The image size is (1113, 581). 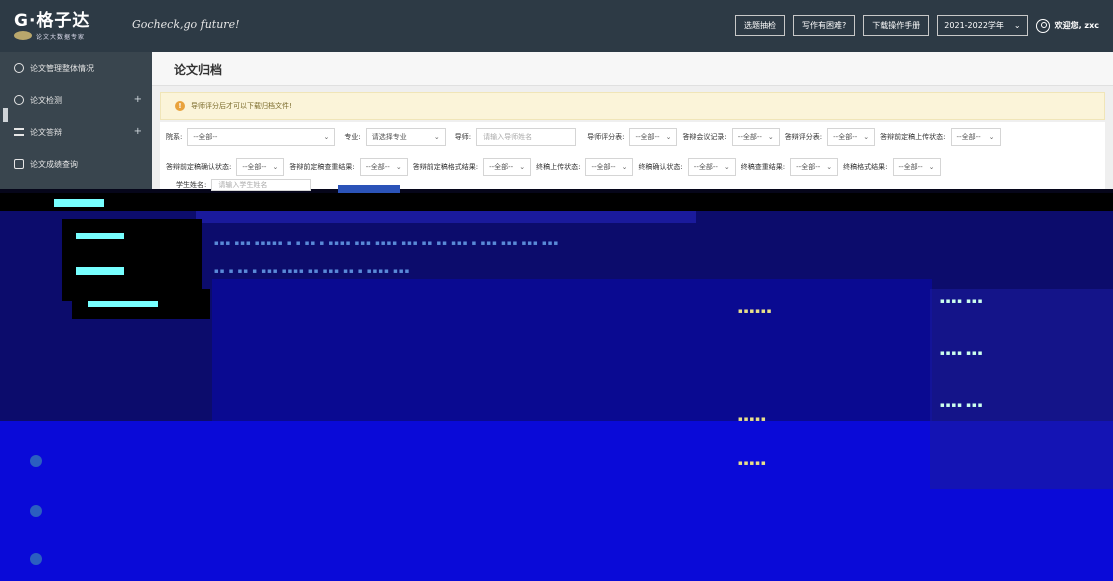 I want to click on pre-defense-format-select: --全部-- ⌄, so click(x=507, y=167).